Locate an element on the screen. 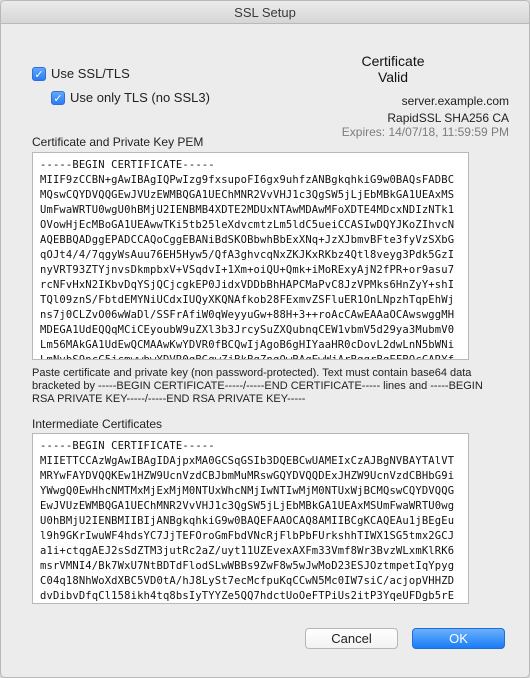  certificate-expiry: Expires: 14/07/18, 11:59:59 PM is located at coordinates (425, 132).